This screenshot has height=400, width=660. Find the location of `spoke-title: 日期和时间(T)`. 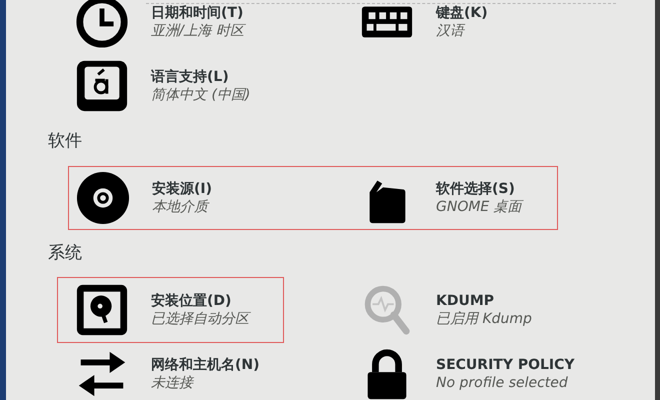

spoke-title: 日期和时间(T) is located at coordinates (197, 13).